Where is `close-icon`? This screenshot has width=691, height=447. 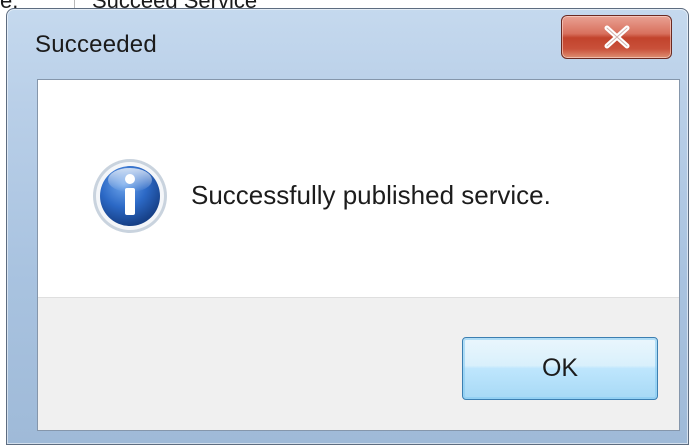 close-icon is located at coordinates (617, 37).